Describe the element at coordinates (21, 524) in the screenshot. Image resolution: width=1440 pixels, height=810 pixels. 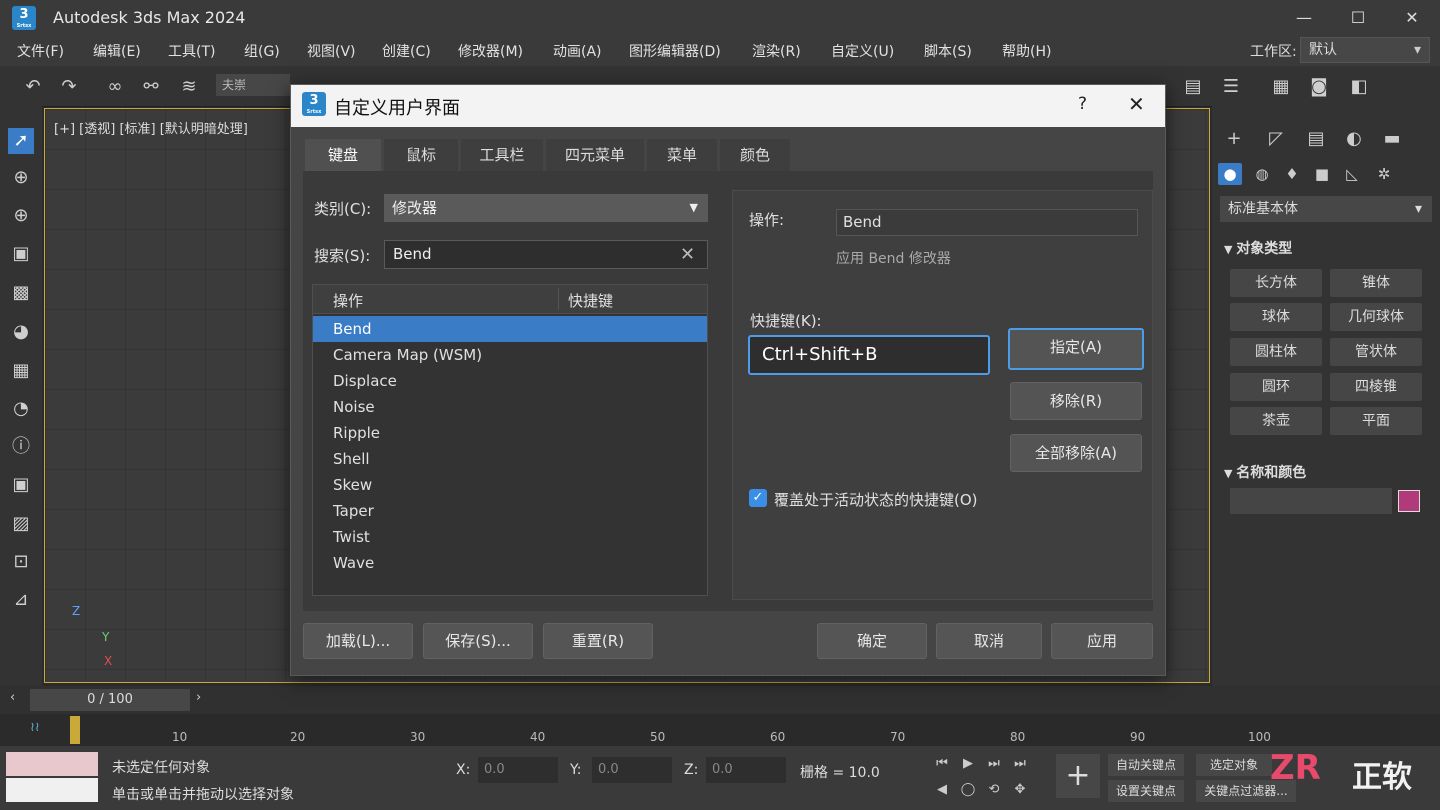
I see `material-icon: ▨` at that location.